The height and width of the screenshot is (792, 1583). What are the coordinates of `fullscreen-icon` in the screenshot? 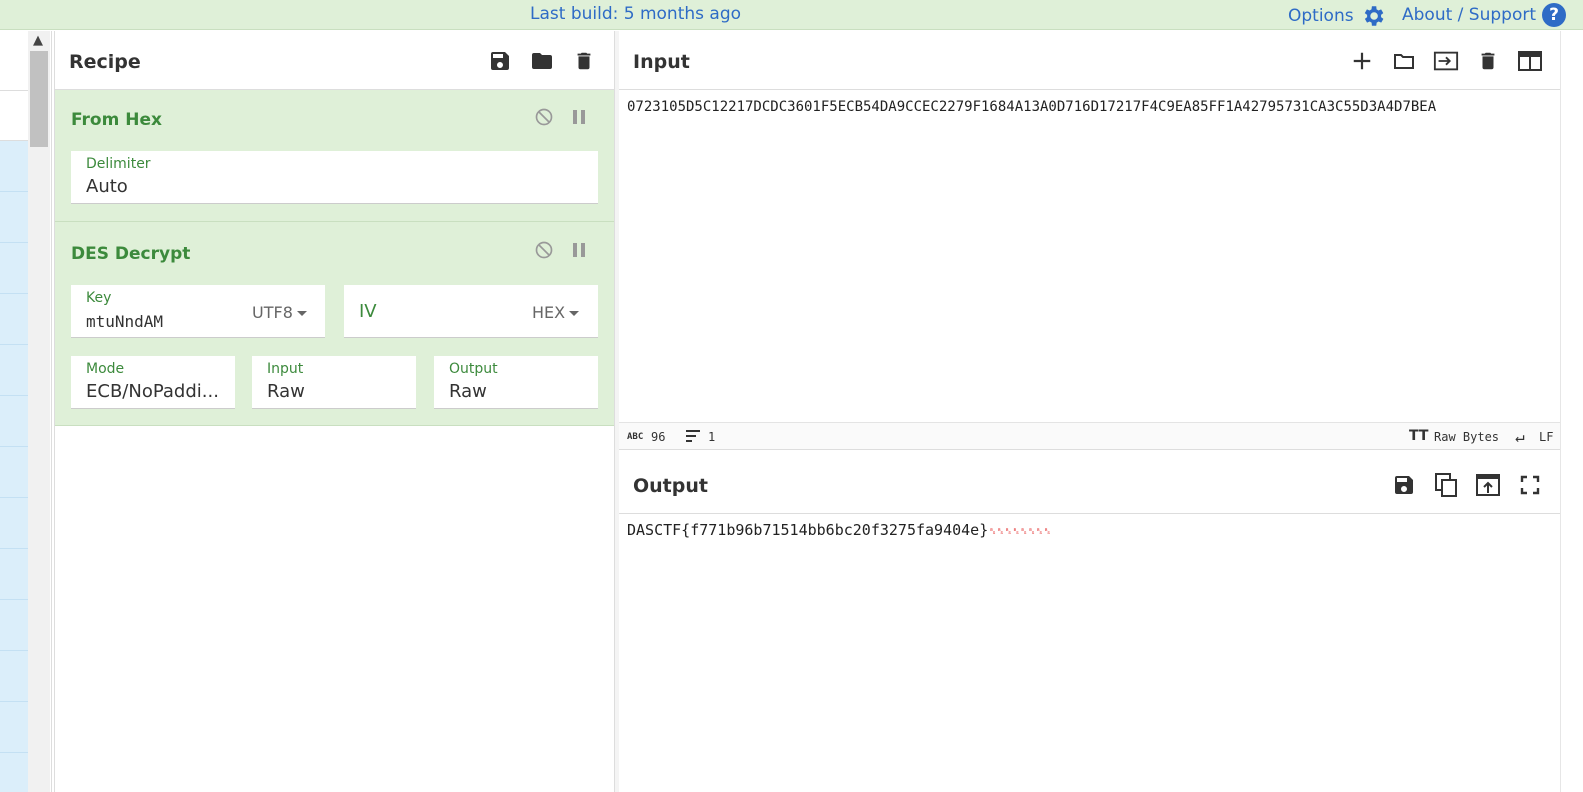 It's located at (1530, 485).